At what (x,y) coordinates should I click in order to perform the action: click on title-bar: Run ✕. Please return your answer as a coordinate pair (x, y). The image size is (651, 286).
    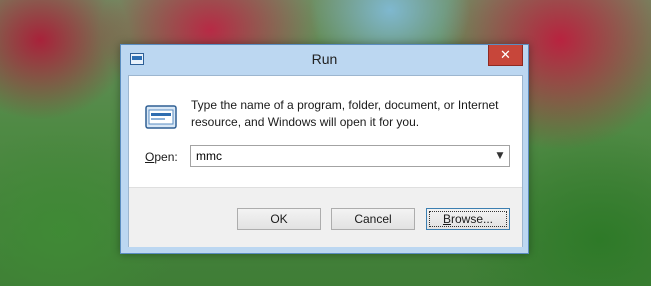
    Looking at the image, I should click on (324, 59).